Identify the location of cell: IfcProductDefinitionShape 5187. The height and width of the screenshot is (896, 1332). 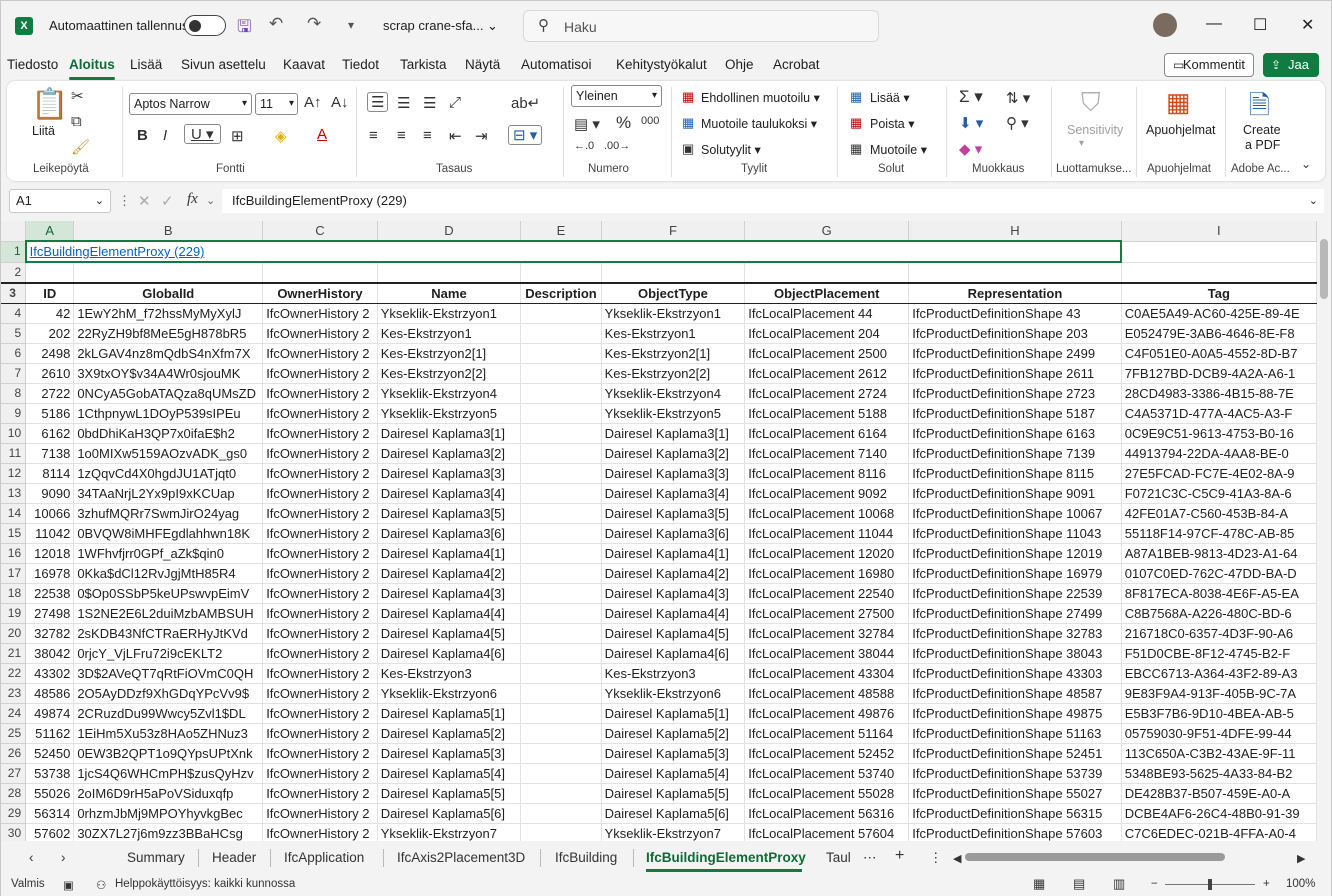
(1015, 413).